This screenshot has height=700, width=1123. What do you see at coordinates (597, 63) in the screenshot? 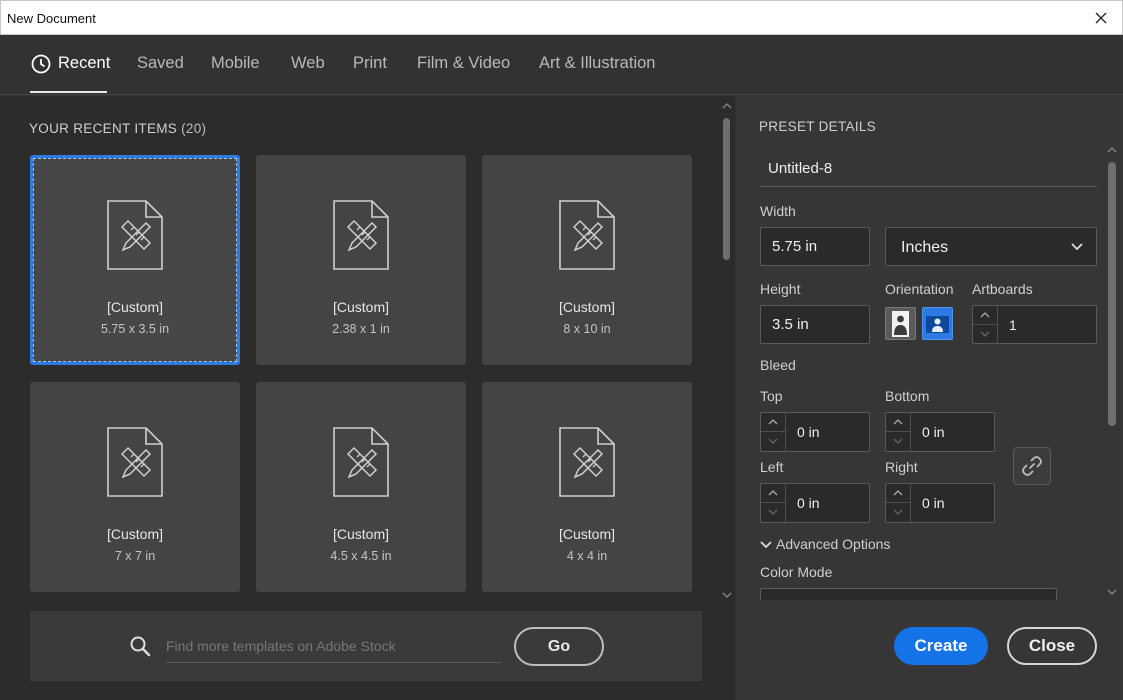
I see `tab-art-illustration: Art & Illustration` at bounding box center [597, 63].